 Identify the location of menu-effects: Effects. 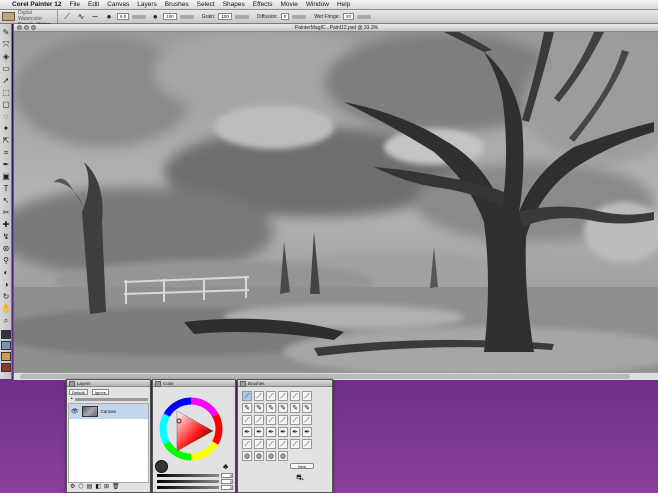
(263, 4).